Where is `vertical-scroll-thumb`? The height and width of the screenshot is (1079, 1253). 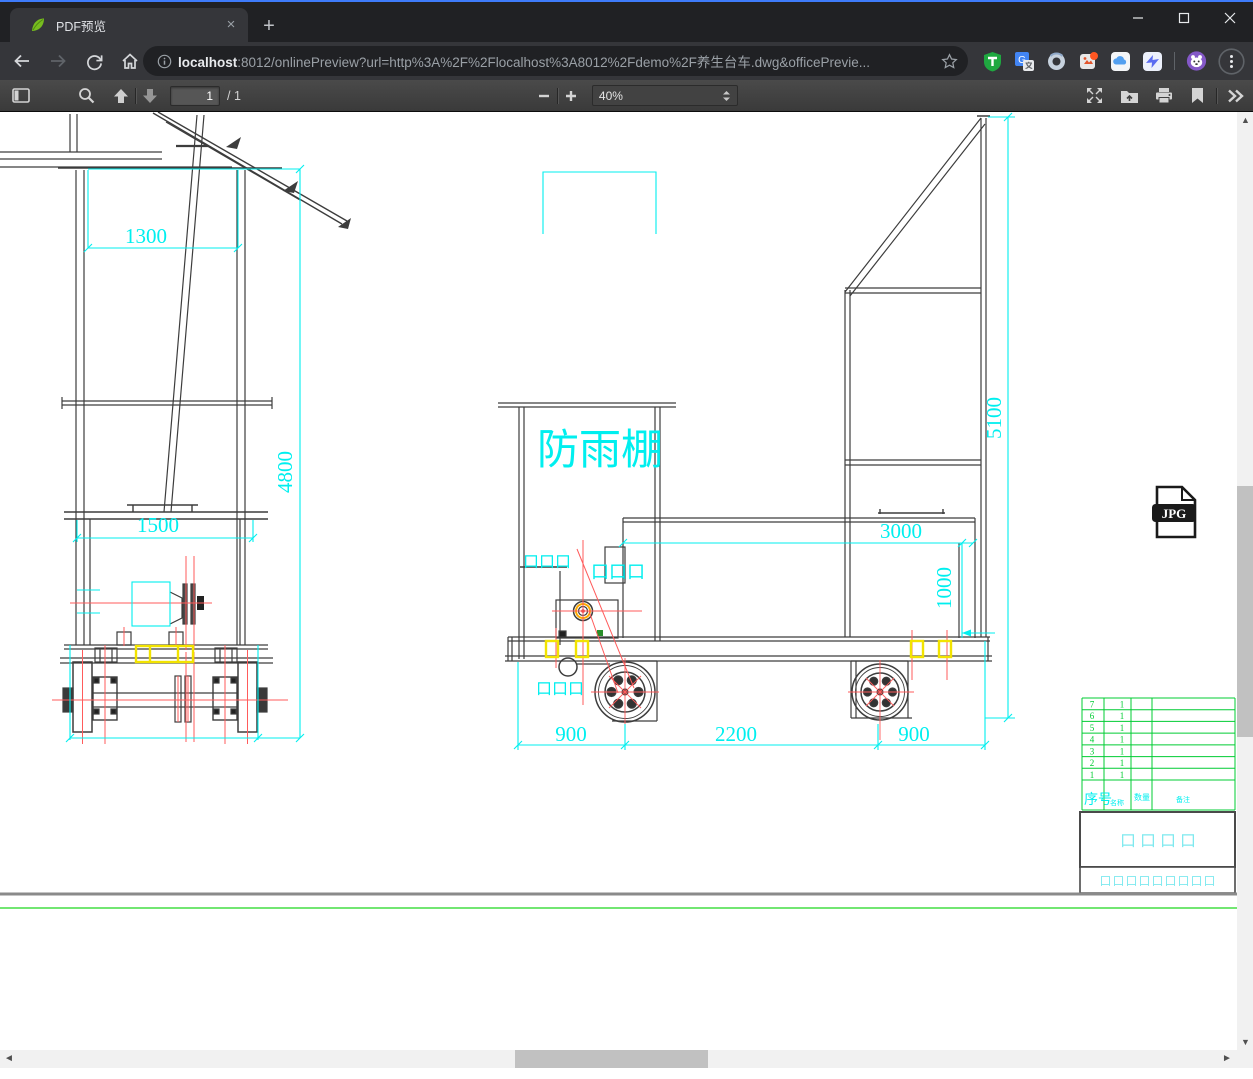 vertical-scroll-thumb is located at coordinates (1245, 611).